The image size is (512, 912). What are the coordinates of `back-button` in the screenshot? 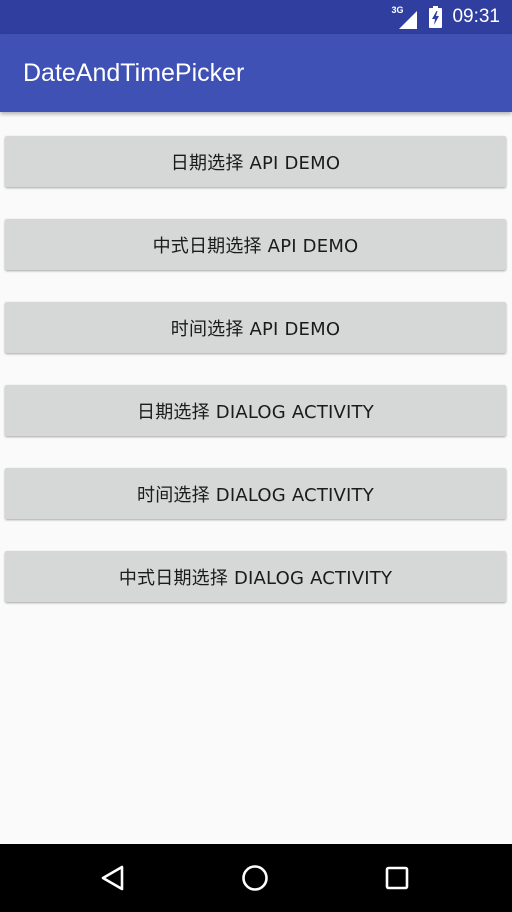 It's located at (113, 878).